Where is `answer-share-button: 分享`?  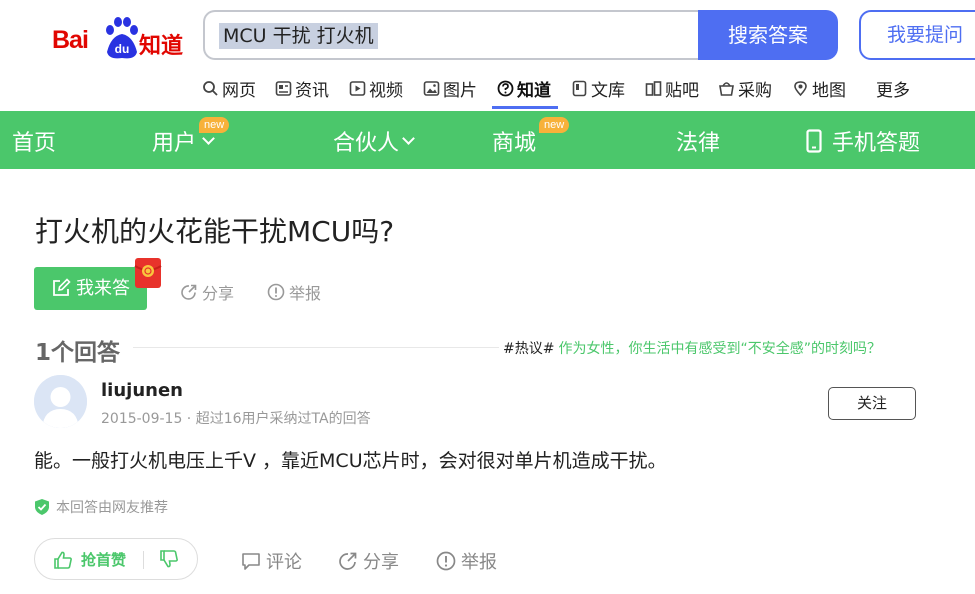
answer-share-button: 分享 is located at coordinates (368, 561).